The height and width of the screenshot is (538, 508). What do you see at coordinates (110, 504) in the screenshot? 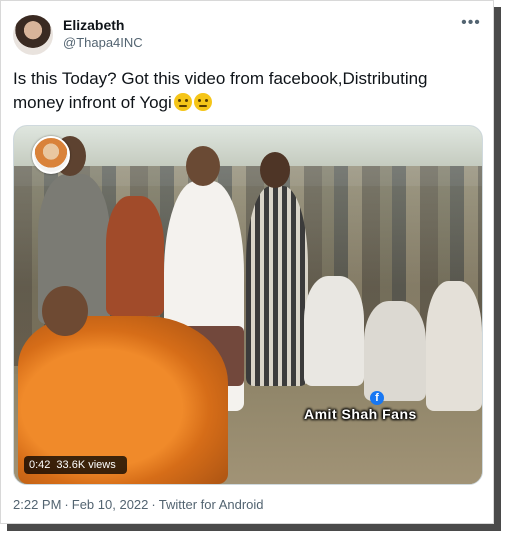
I see `tweet-date: Feb 10, 2022` at bounding box center [110, 504].